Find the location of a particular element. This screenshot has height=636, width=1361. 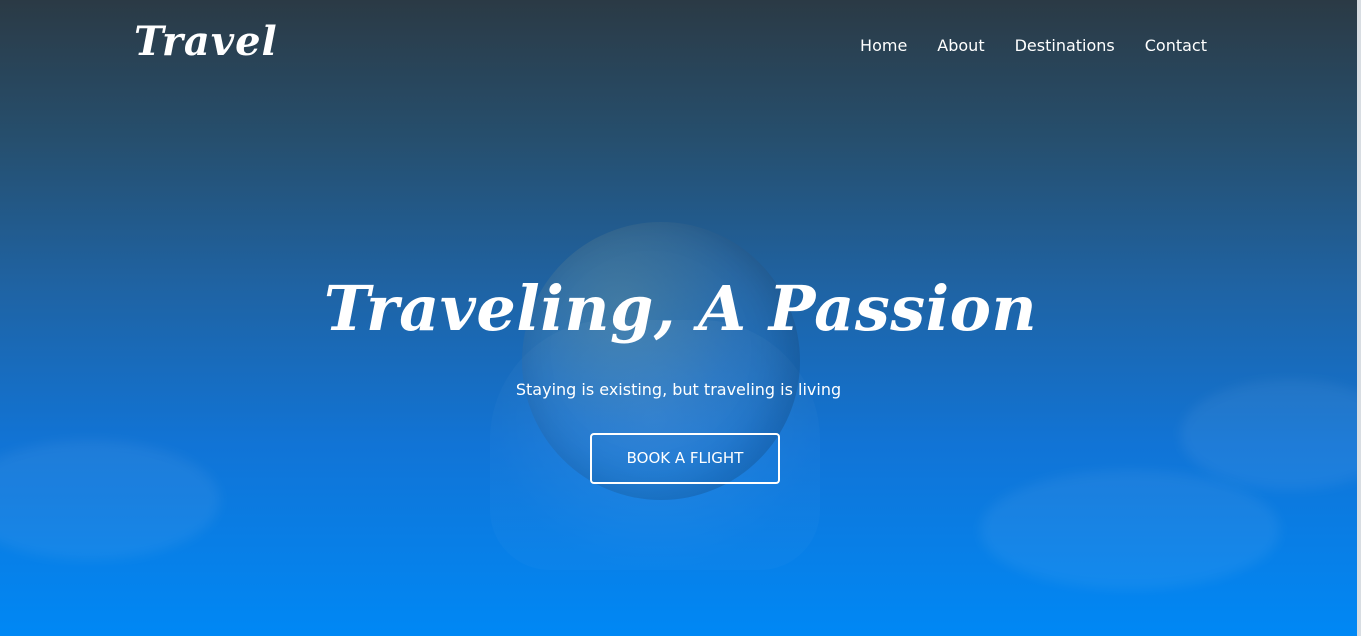

main-nav: Home About Destinations Contact is located at coordinates (1033, 46).